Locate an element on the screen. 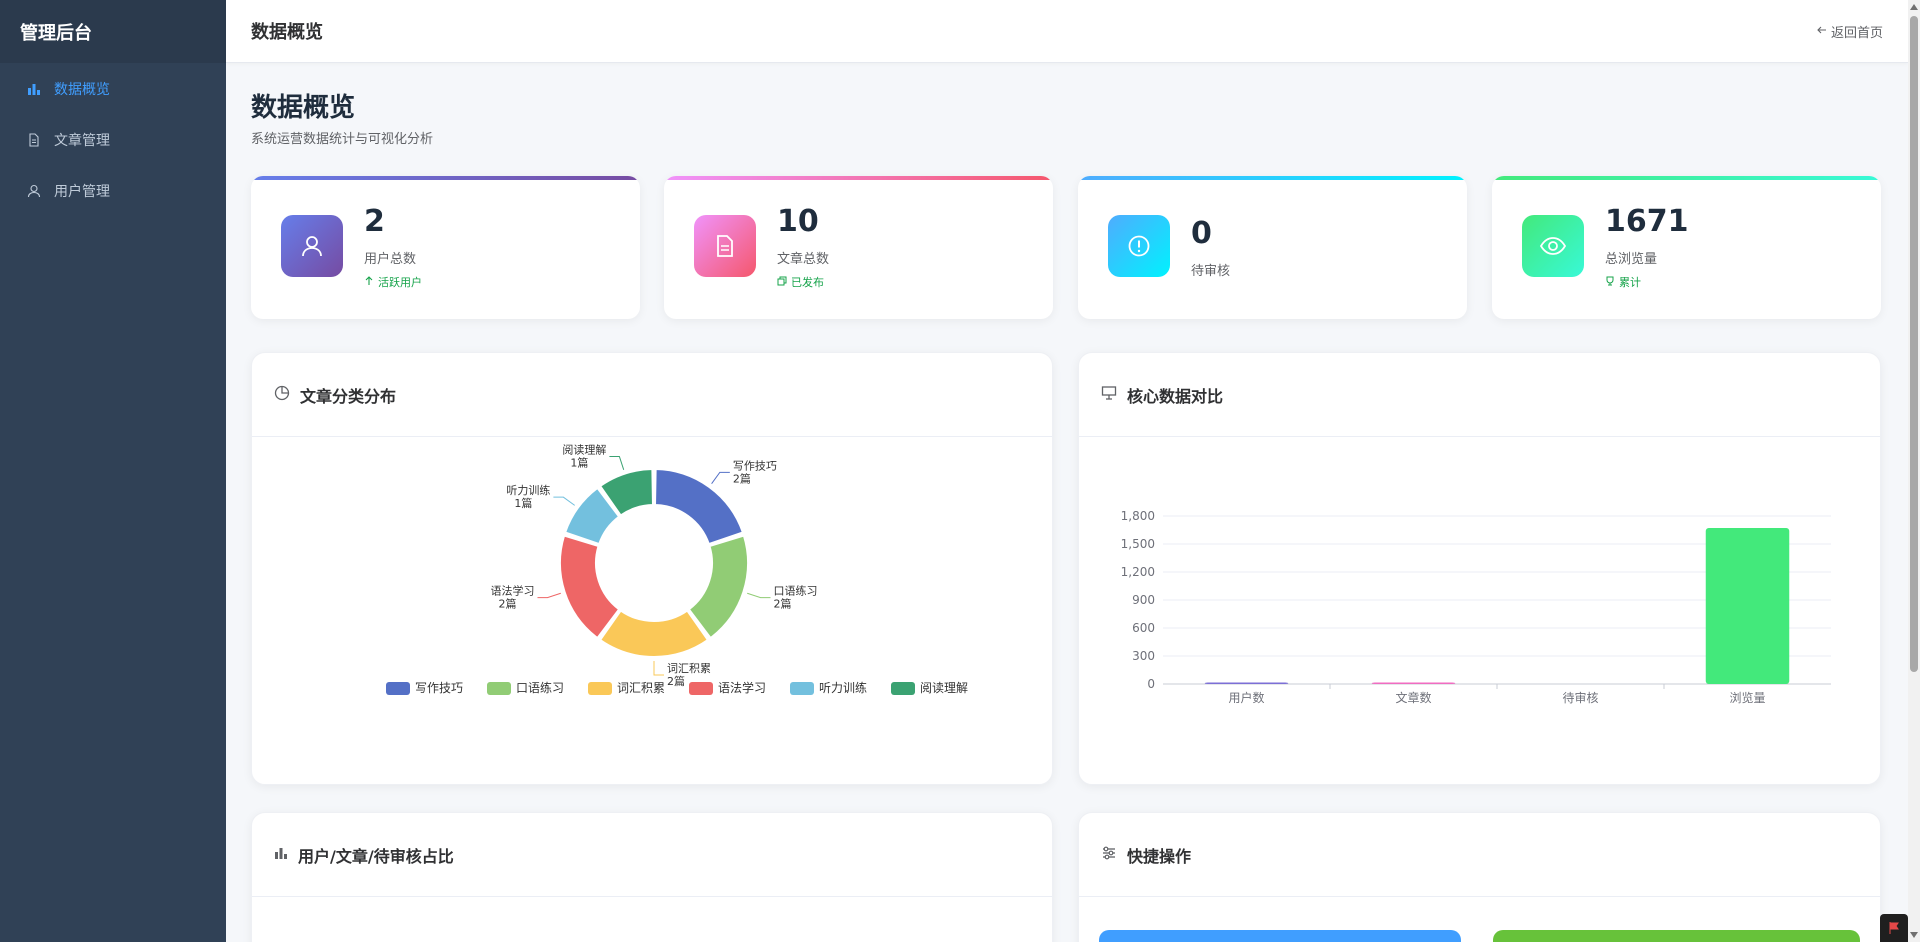 The height and width of the screenshot is (942, 1920). back-home-link: 返回首页 is located at coordinates (1850, 31).